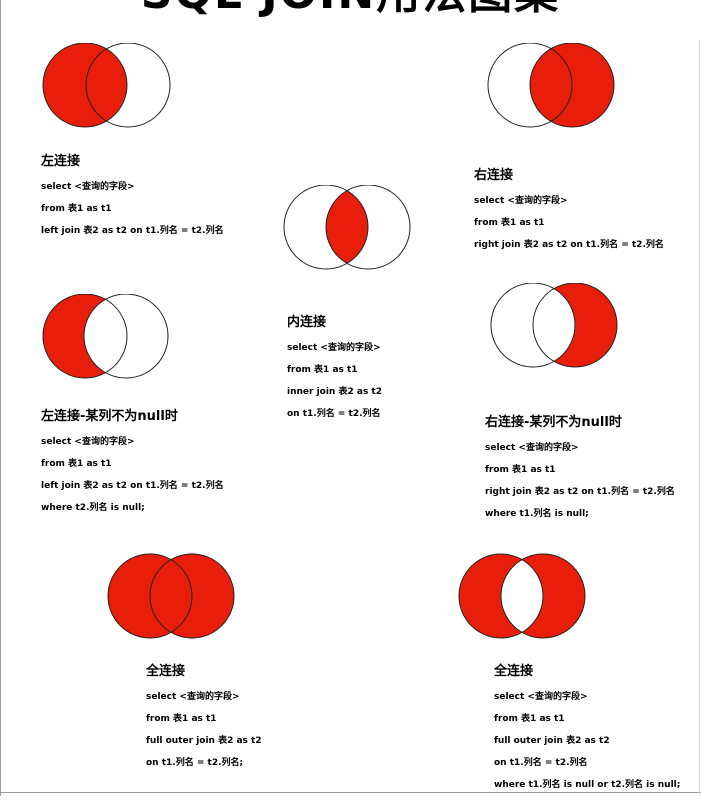 This screenshot has width=701, height=802. Describe the element at coordinates (166, 671) in the screenshot. I see `full-join-label: 全连接` at that location.